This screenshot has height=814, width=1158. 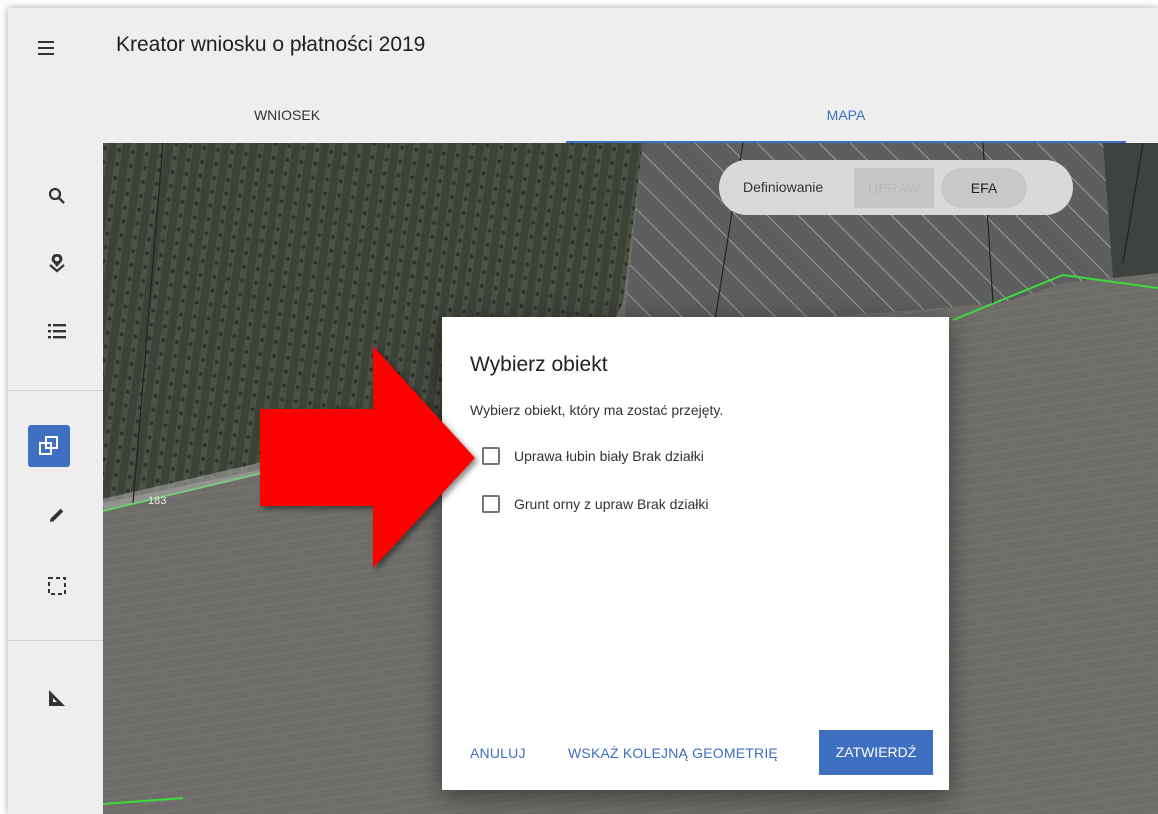 I want to click on select-area-icon, so click(x=57, y=586).